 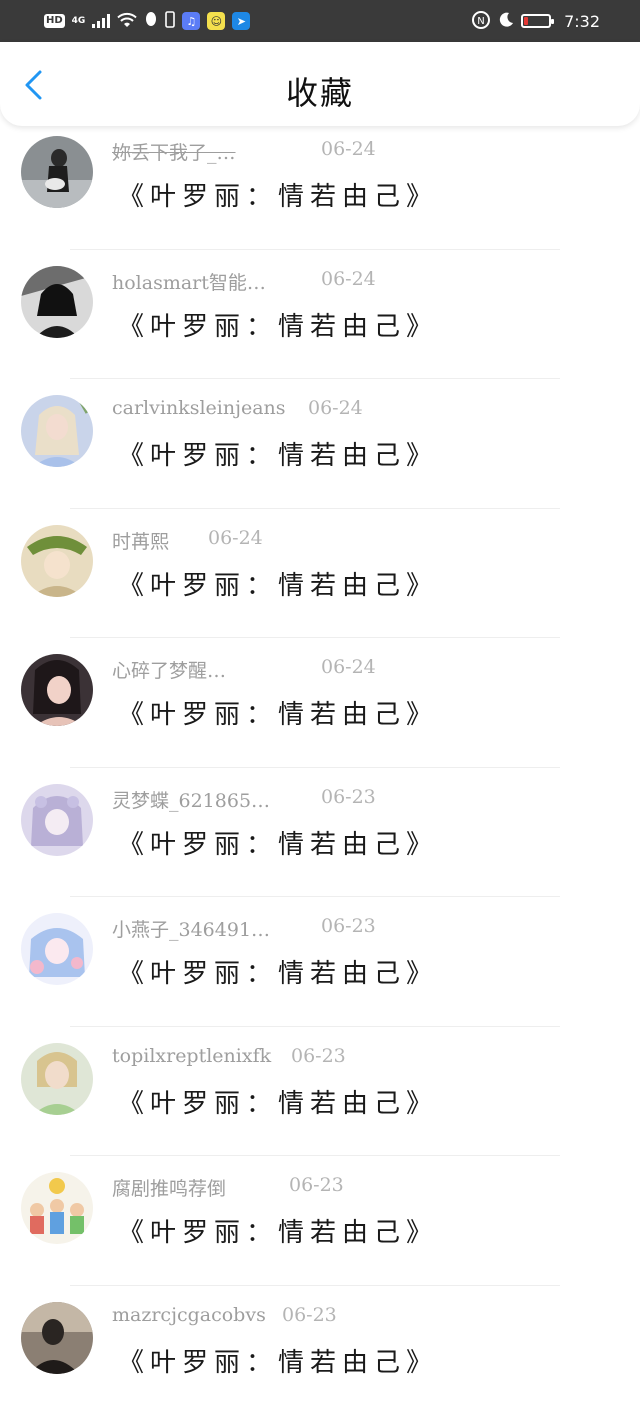 What do you see at coordinates (216, 21) in the screenshot?
I see `emoji-app-icon: ☺` at bounding box center [216, 21].